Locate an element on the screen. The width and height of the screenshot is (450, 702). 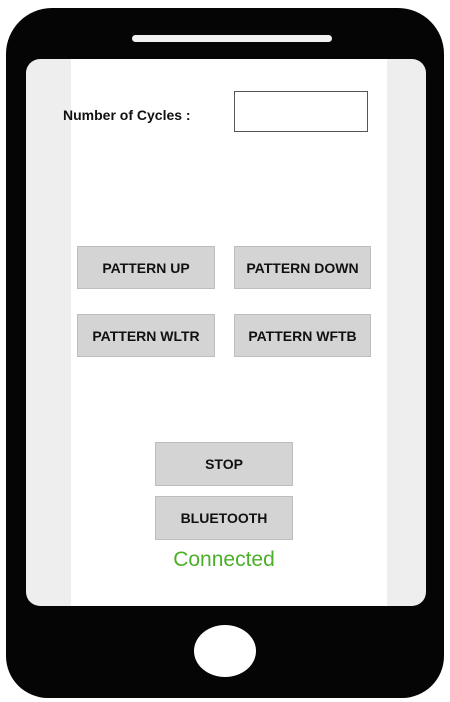
connection-status: Connected is located at coordinates (224, 559).